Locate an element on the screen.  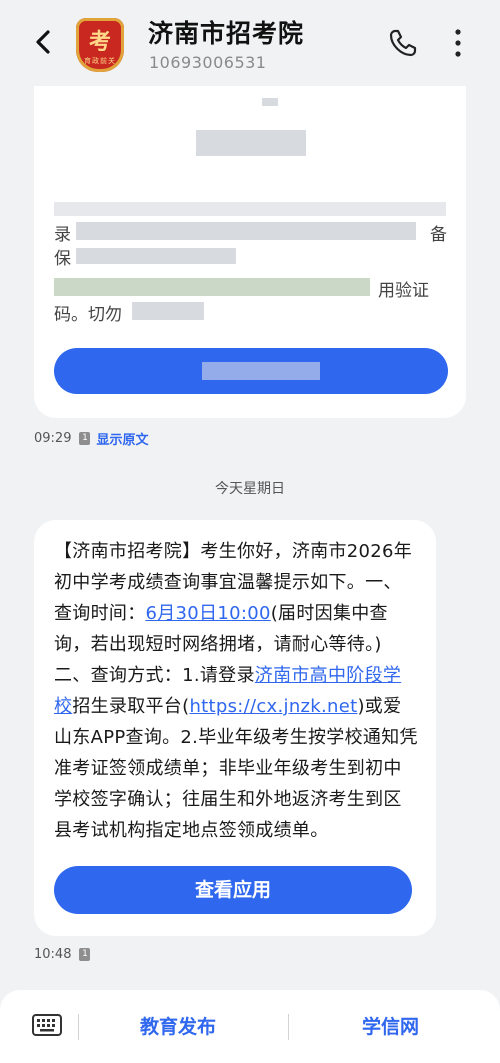
url-link: https://cx.jnzk.net is located at coordinates (273, 706).